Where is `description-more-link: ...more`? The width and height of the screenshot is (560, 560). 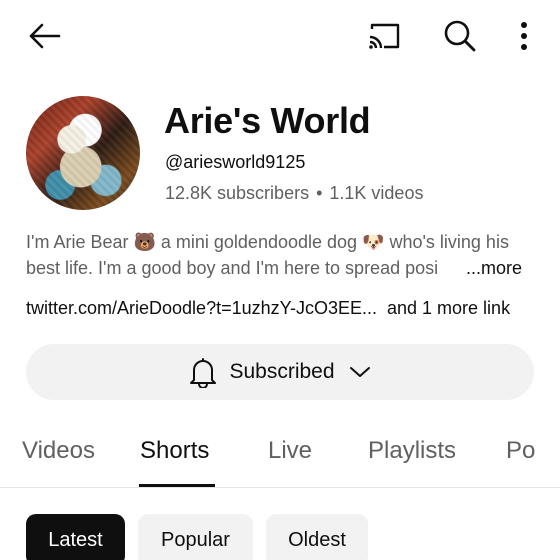 description-more-link: ...more is located at coordinates (494, 268).